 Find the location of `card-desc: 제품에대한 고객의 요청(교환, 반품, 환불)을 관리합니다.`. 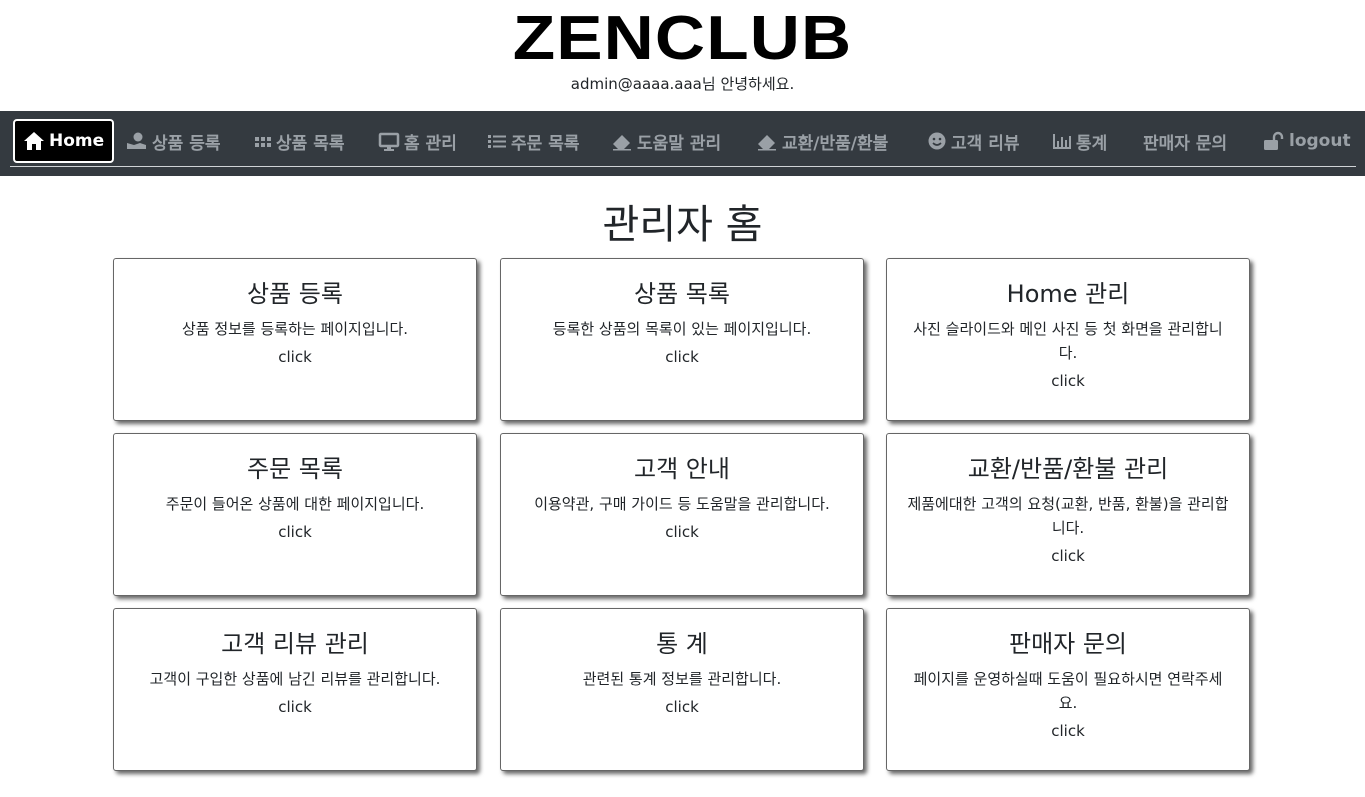

card-desc: 제품에대한 고객의 요청(교환, 반품, 환불)을 관리합니다. is located at coordinates (1068, 516).